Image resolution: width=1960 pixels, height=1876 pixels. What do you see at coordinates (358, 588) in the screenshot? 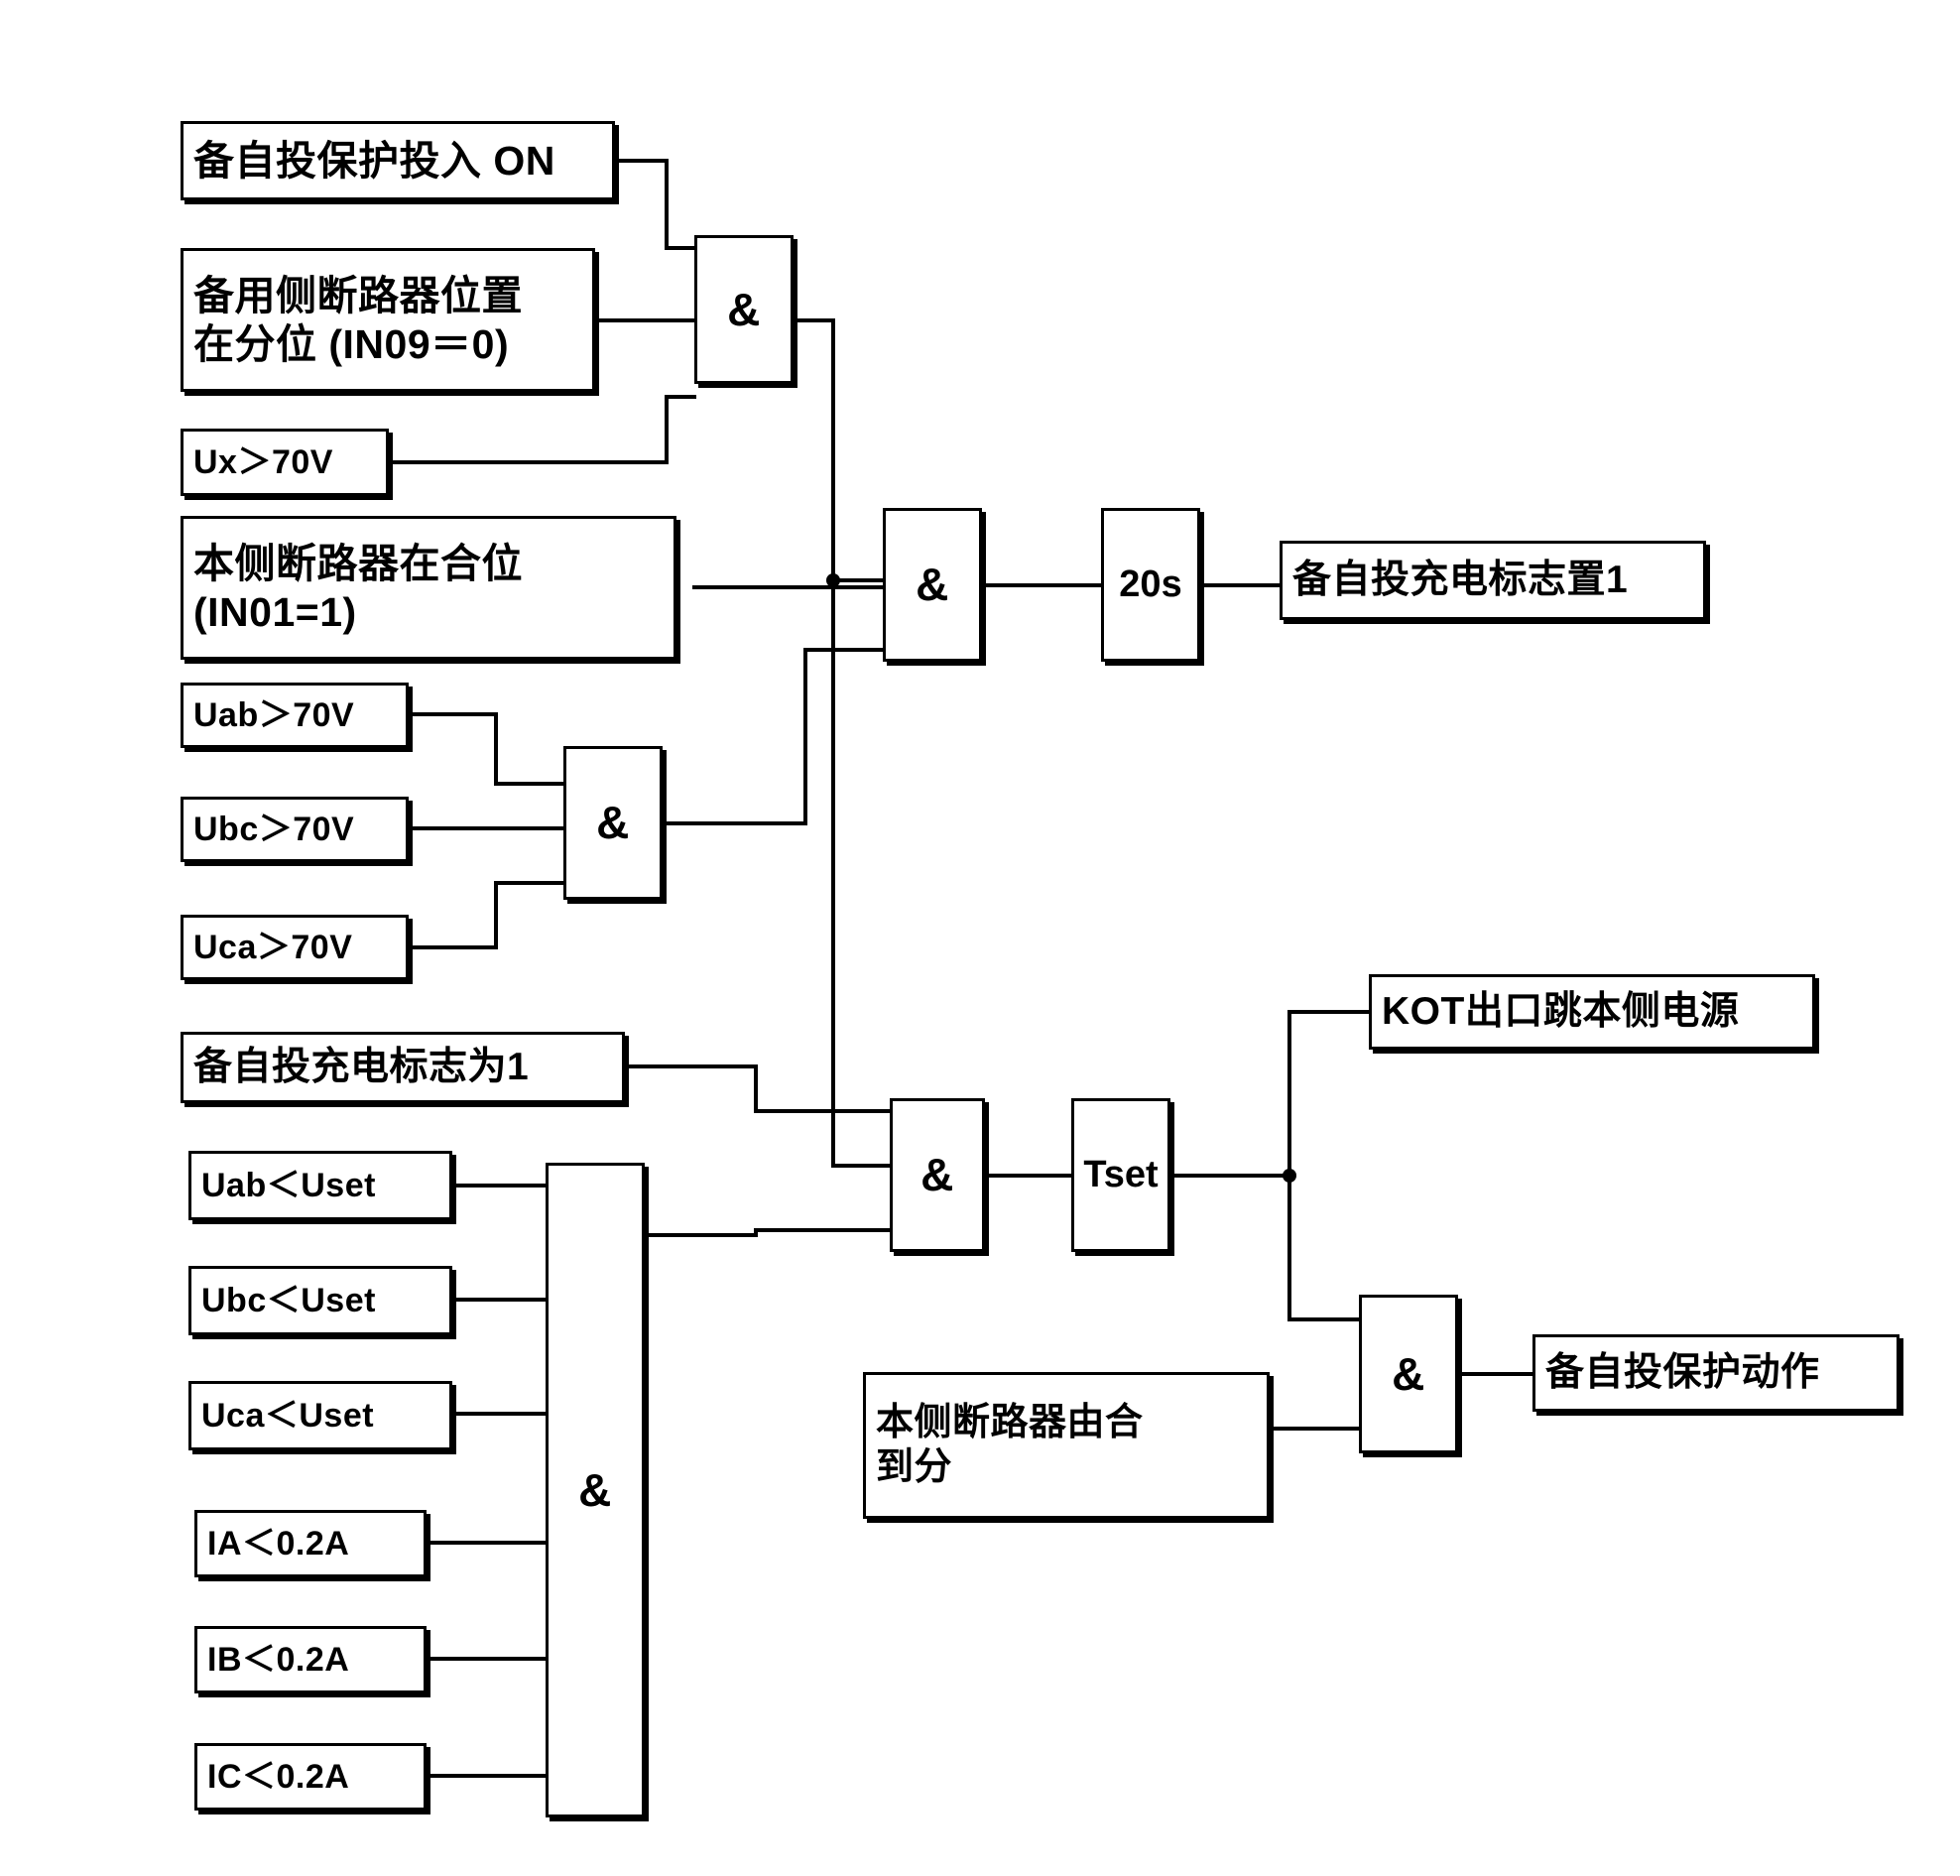
I see `condition-label: 本侧断路器在合位 (IN01=1)` at bounding box center [358, 588].